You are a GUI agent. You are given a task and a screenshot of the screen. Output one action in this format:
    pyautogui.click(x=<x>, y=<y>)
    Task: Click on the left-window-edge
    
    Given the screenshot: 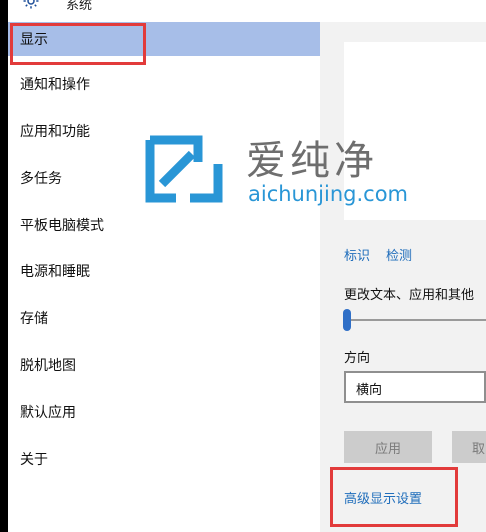 What is the action you would take?
    pyautogui.click(x=4, y=266)
    